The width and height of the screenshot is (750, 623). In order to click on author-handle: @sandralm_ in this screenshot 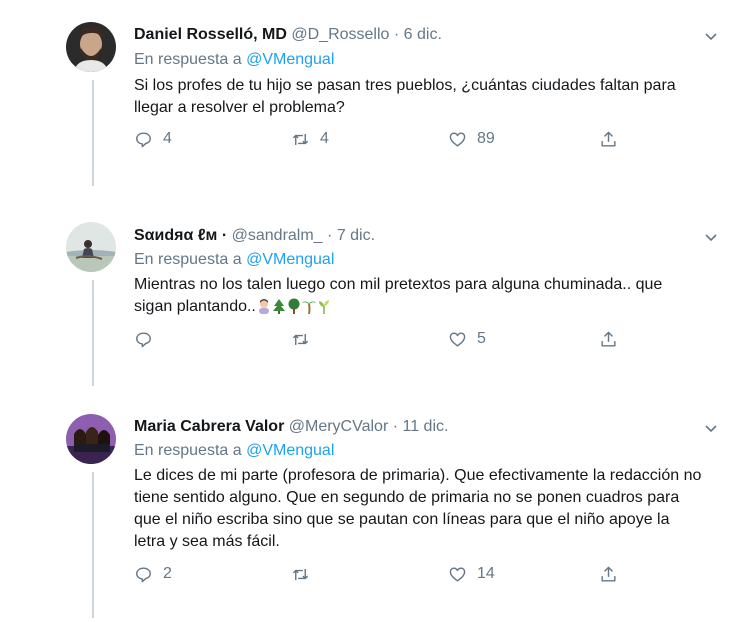, I will do `click(277, 235)`.